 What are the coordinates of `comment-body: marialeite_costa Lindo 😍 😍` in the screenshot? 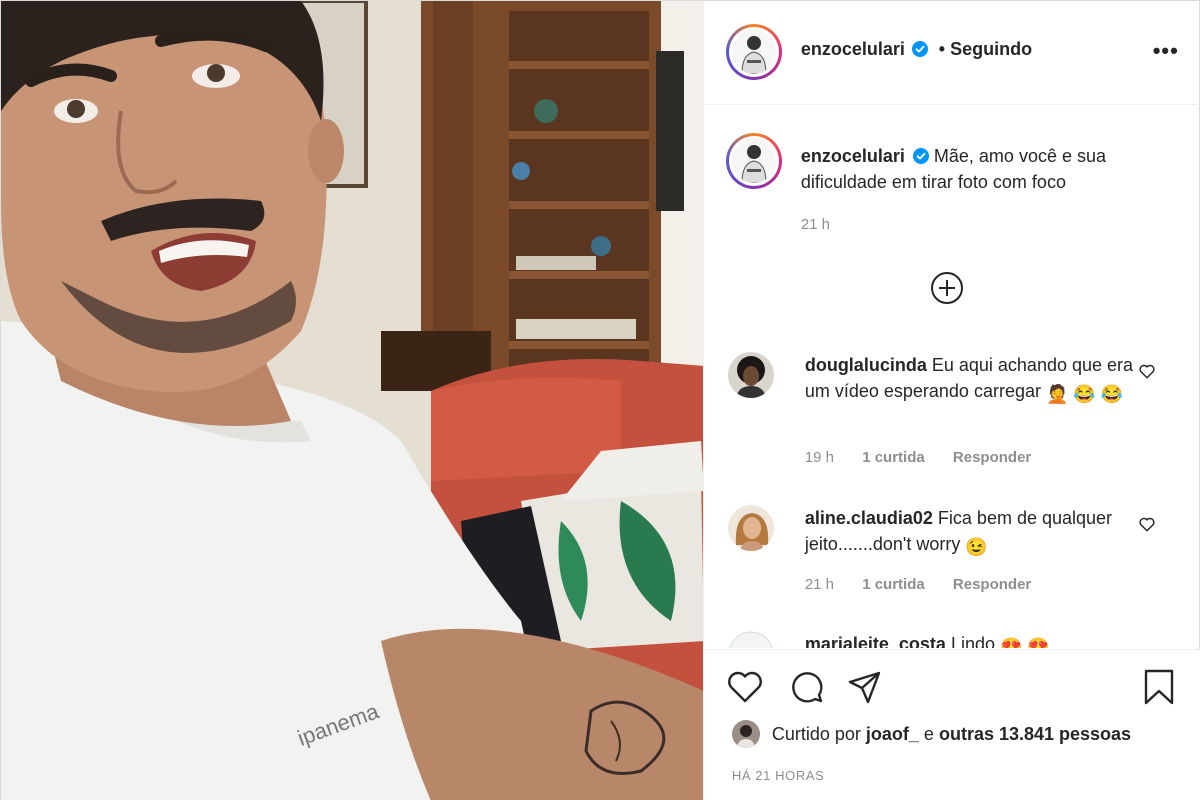 It's located at (970, 639).